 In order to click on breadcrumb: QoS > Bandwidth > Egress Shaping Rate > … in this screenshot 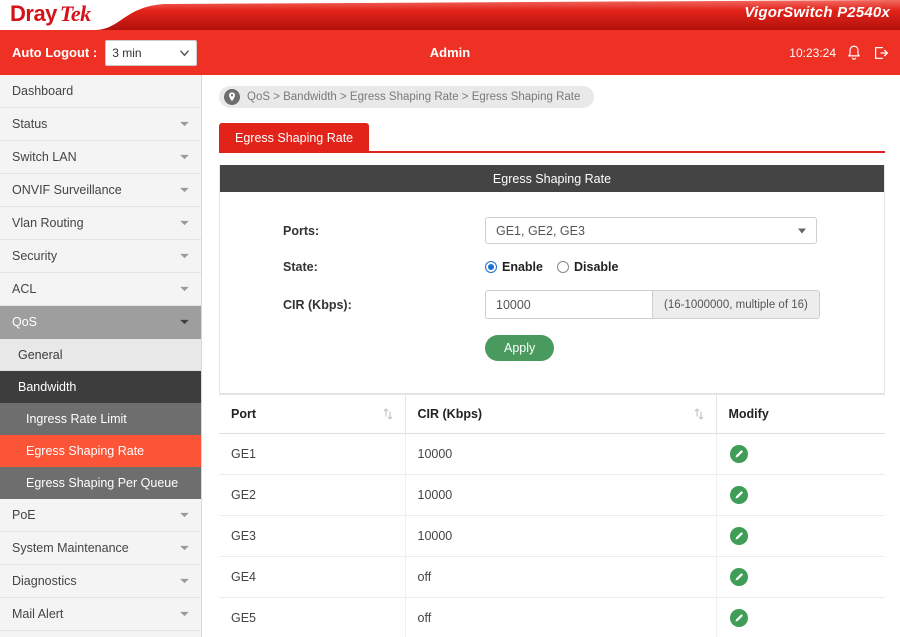, I will do `click(407, 97)`.